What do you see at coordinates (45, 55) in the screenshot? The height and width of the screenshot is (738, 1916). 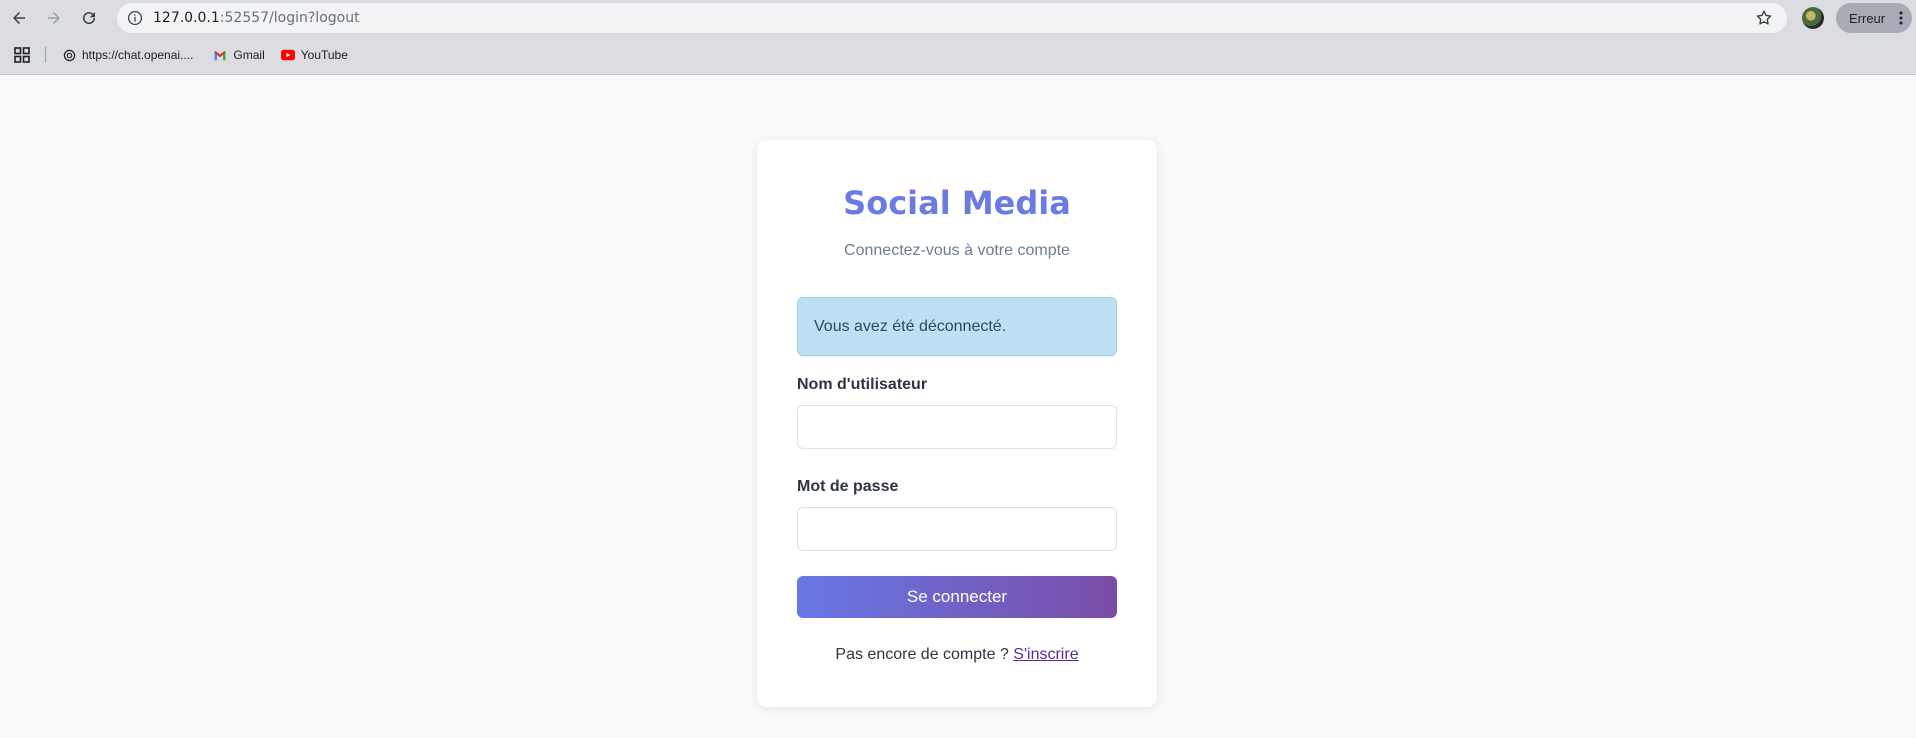 I see `bookmarks-divider` at bounding box center [45, 55].